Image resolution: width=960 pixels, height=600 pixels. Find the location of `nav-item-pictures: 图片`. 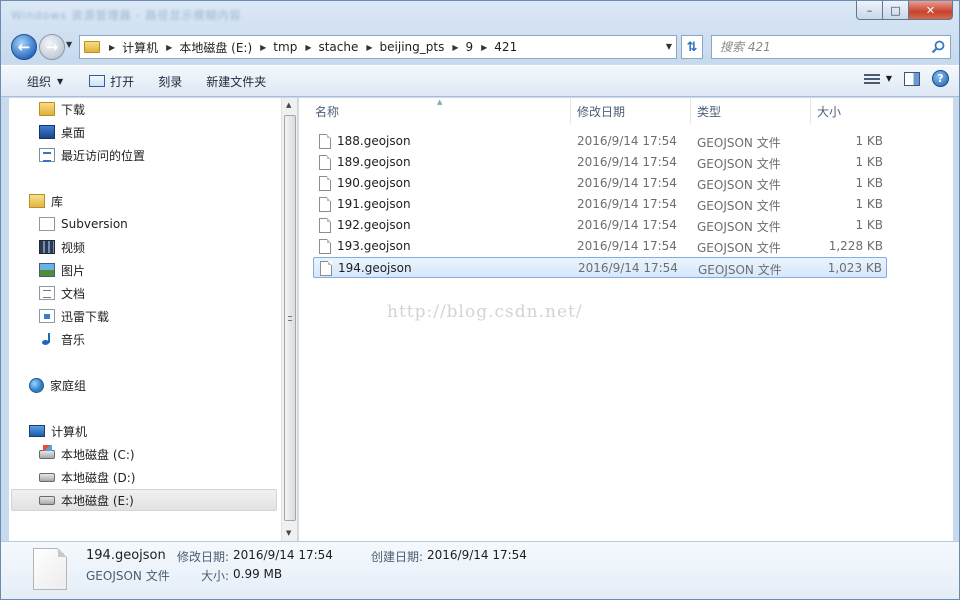

nav-item-pictures: 图片 is located at coordinates (160, 270).